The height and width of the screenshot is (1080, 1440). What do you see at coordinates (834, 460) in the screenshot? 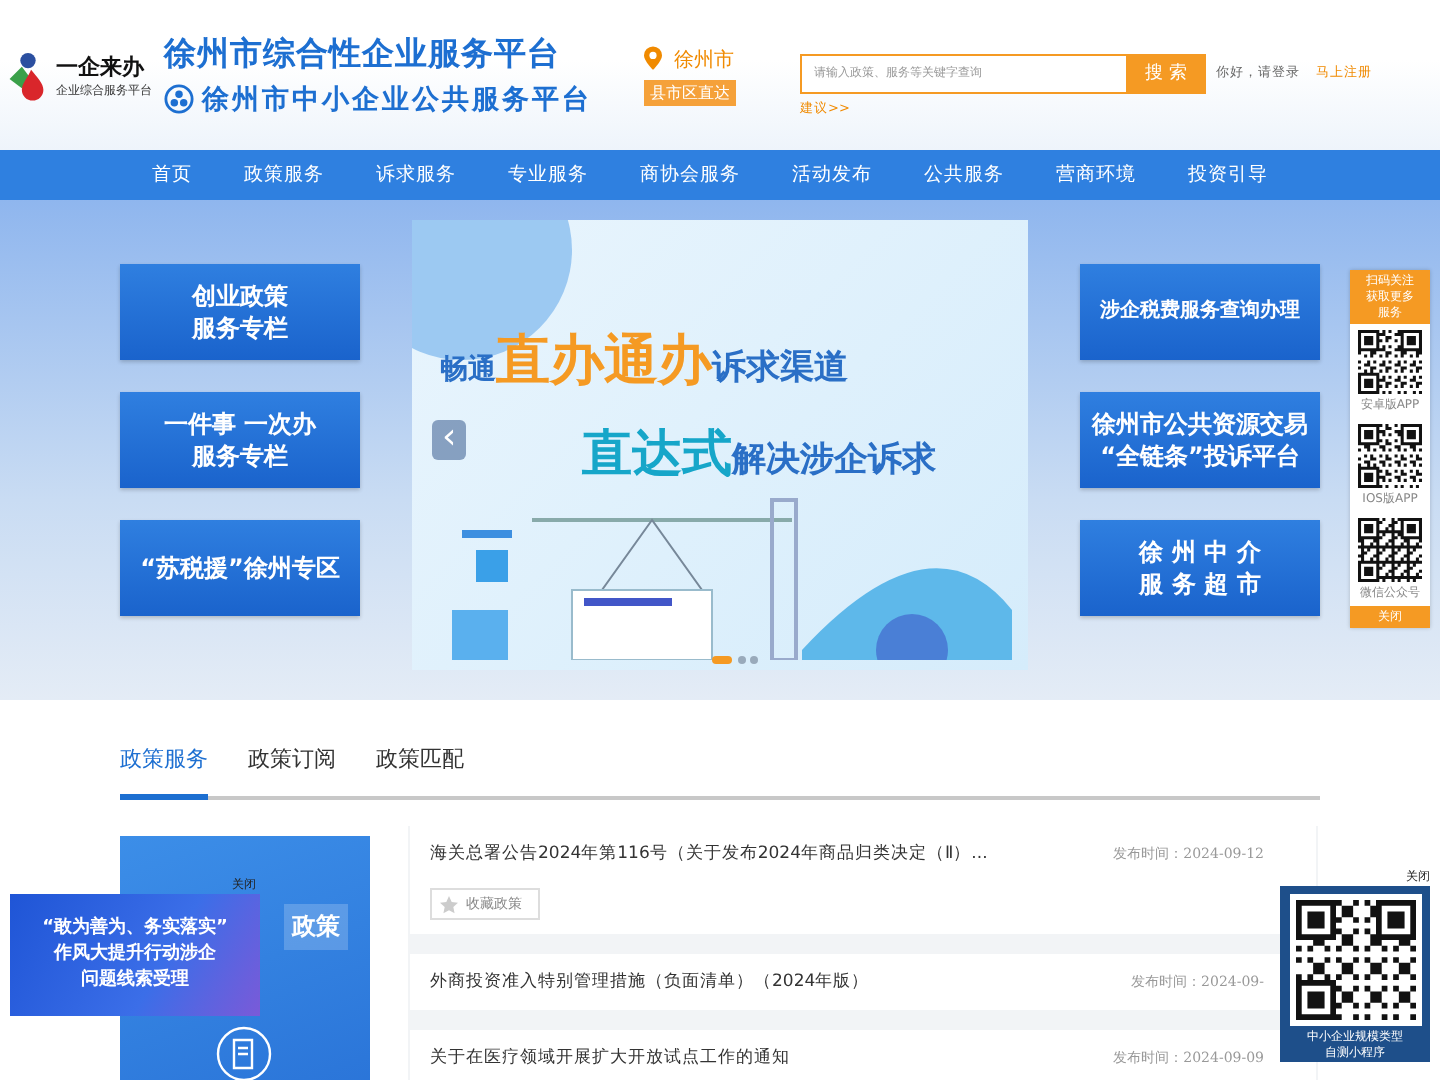
I see `slide-text: 解决涉企诉求` at bounding box center [834, 460].